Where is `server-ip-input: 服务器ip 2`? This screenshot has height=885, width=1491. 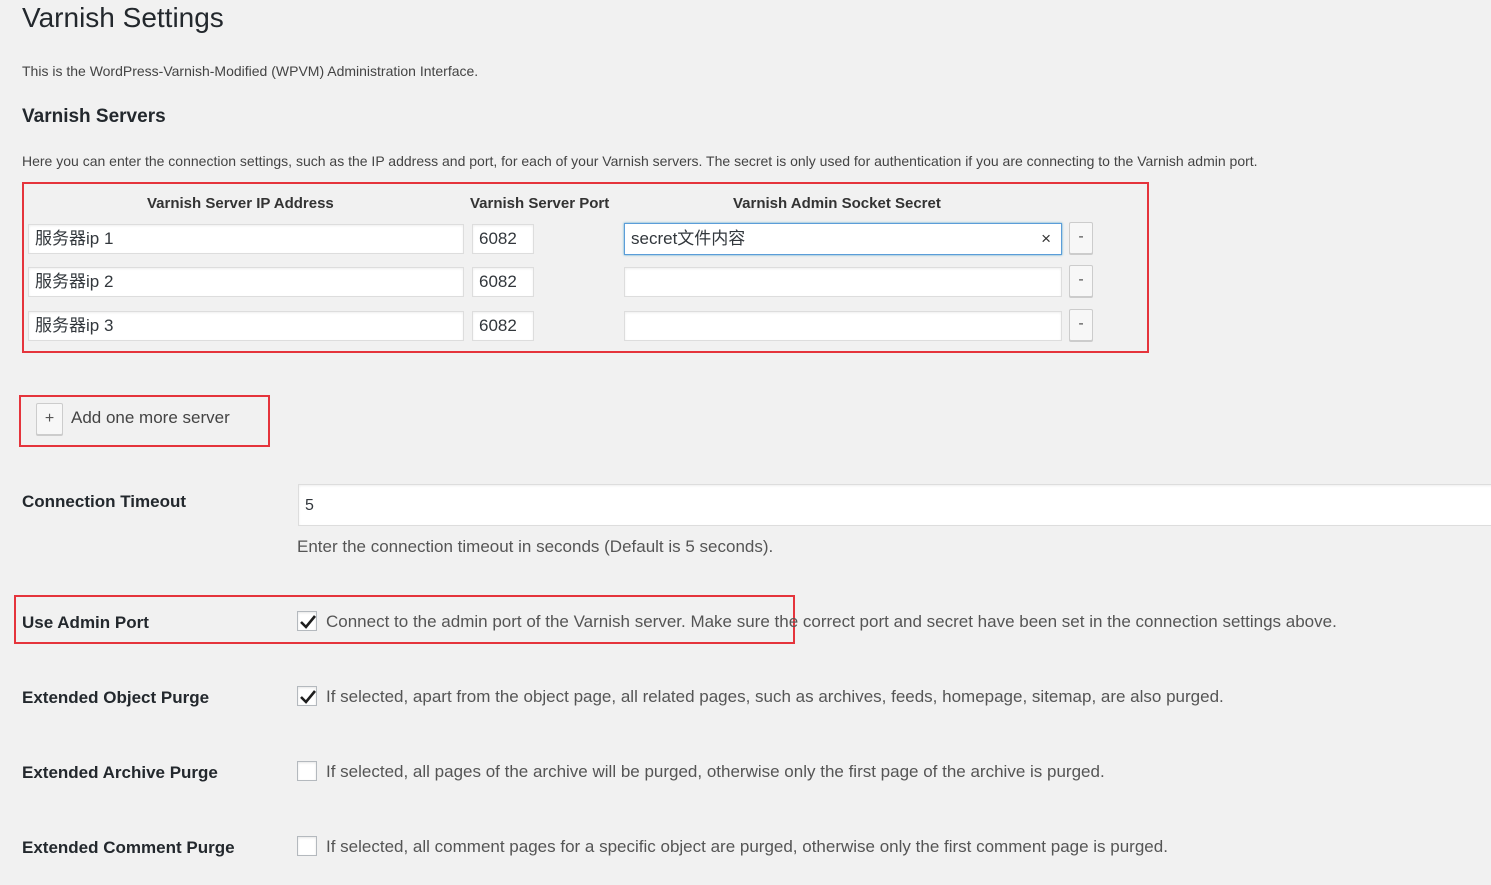 server-ip-input: 服务器ip 2 is located at coordinates (246, 282).